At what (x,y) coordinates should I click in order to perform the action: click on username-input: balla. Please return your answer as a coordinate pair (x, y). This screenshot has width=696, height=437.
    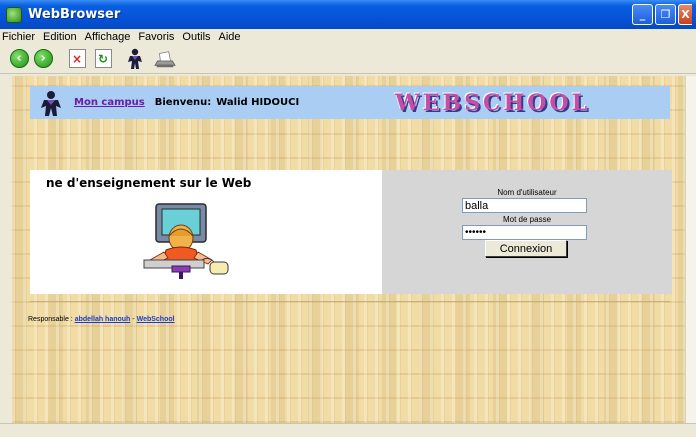
    Looking at the image, I should click on (524, 205).